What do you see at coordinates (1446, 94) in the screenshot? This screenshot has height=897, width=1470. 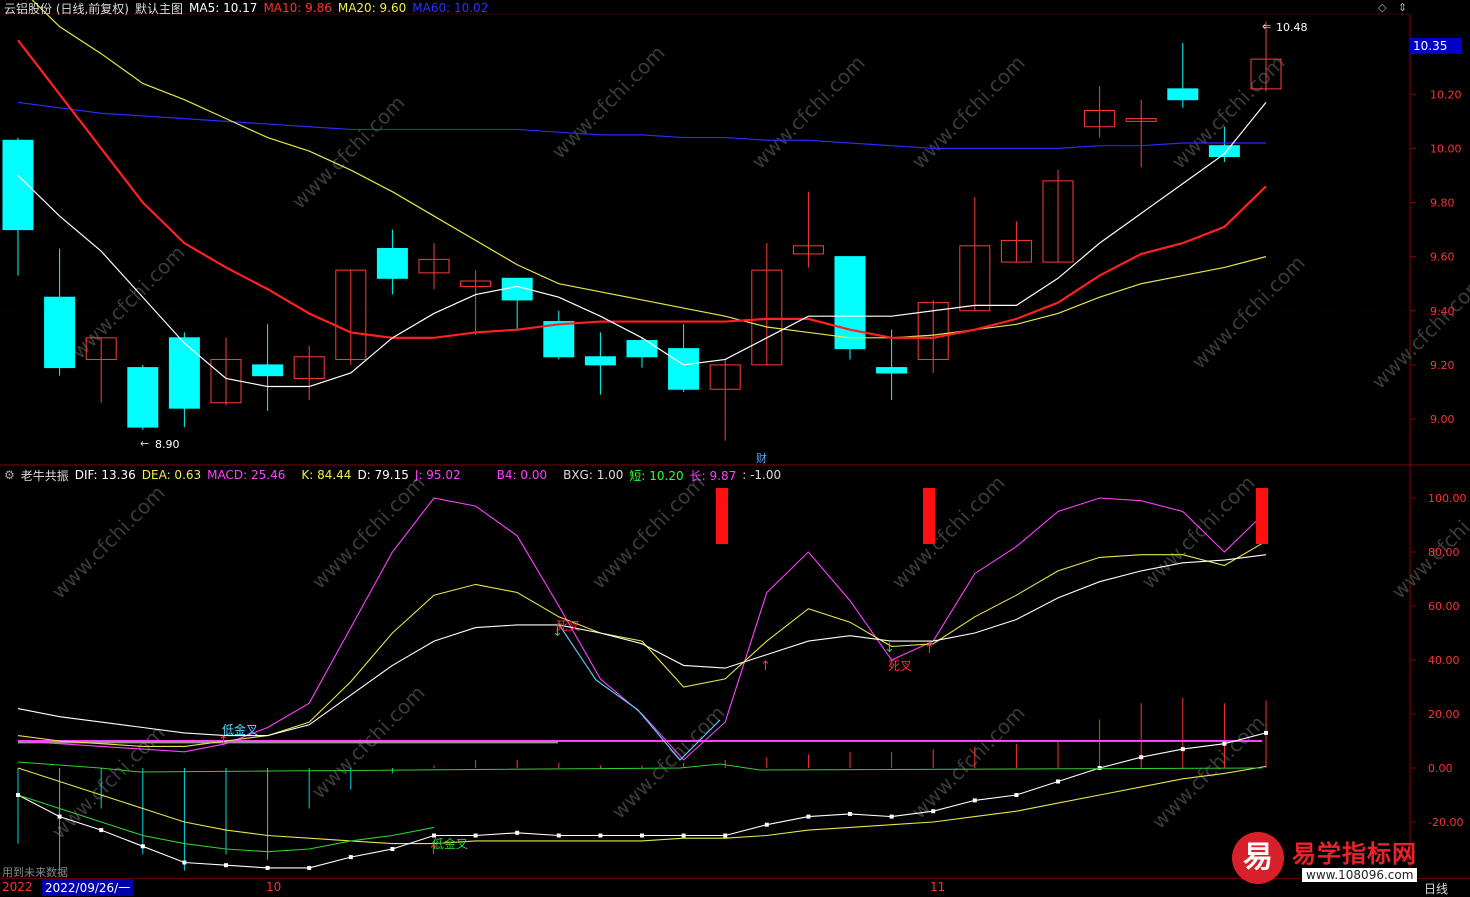 I see `price-tick-label: 10.20` at bounding box center [1446, 94].